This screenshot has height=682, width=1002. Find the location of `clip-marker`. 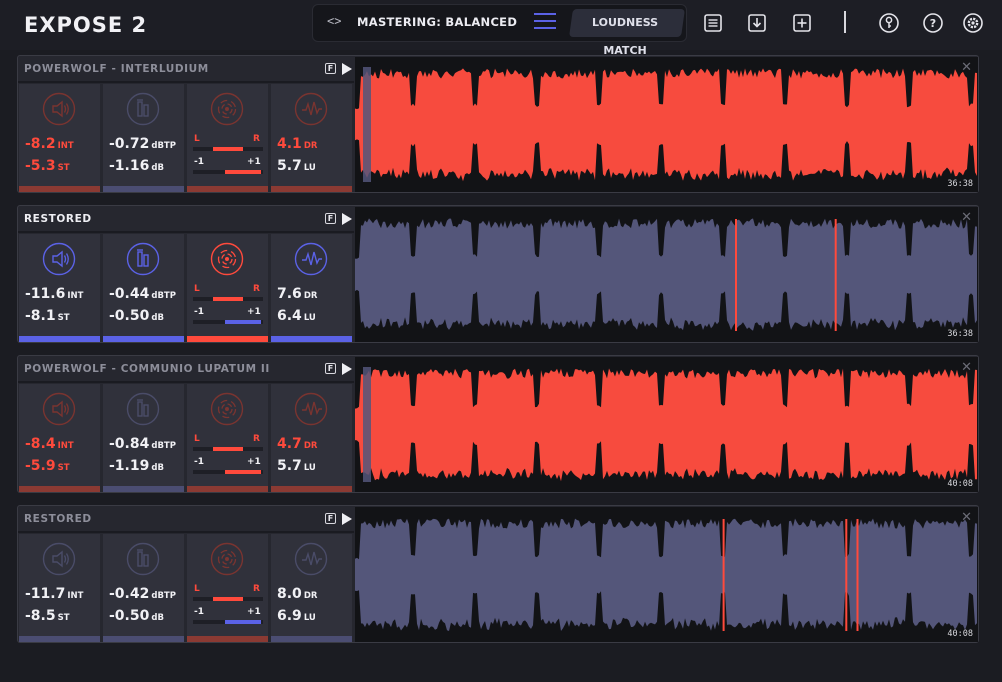

clip-marker is located at coordinates (857, 575).